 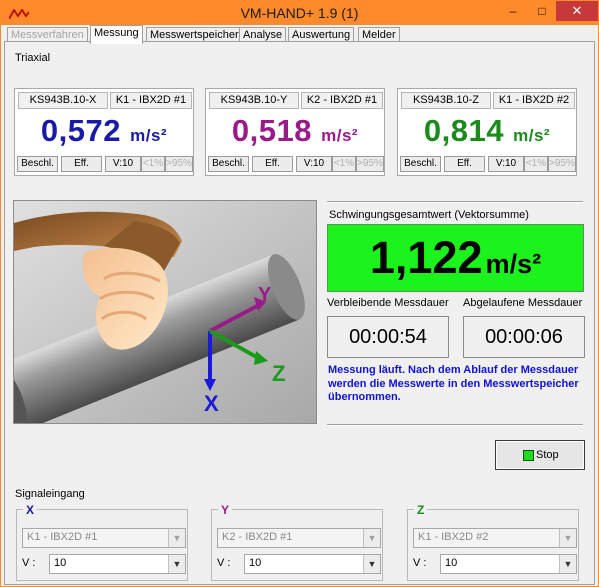 What do you see at coordinates (265, 295) in the screenshot?
I see `axis-y-label: Y` at bounding box center [265, 295].